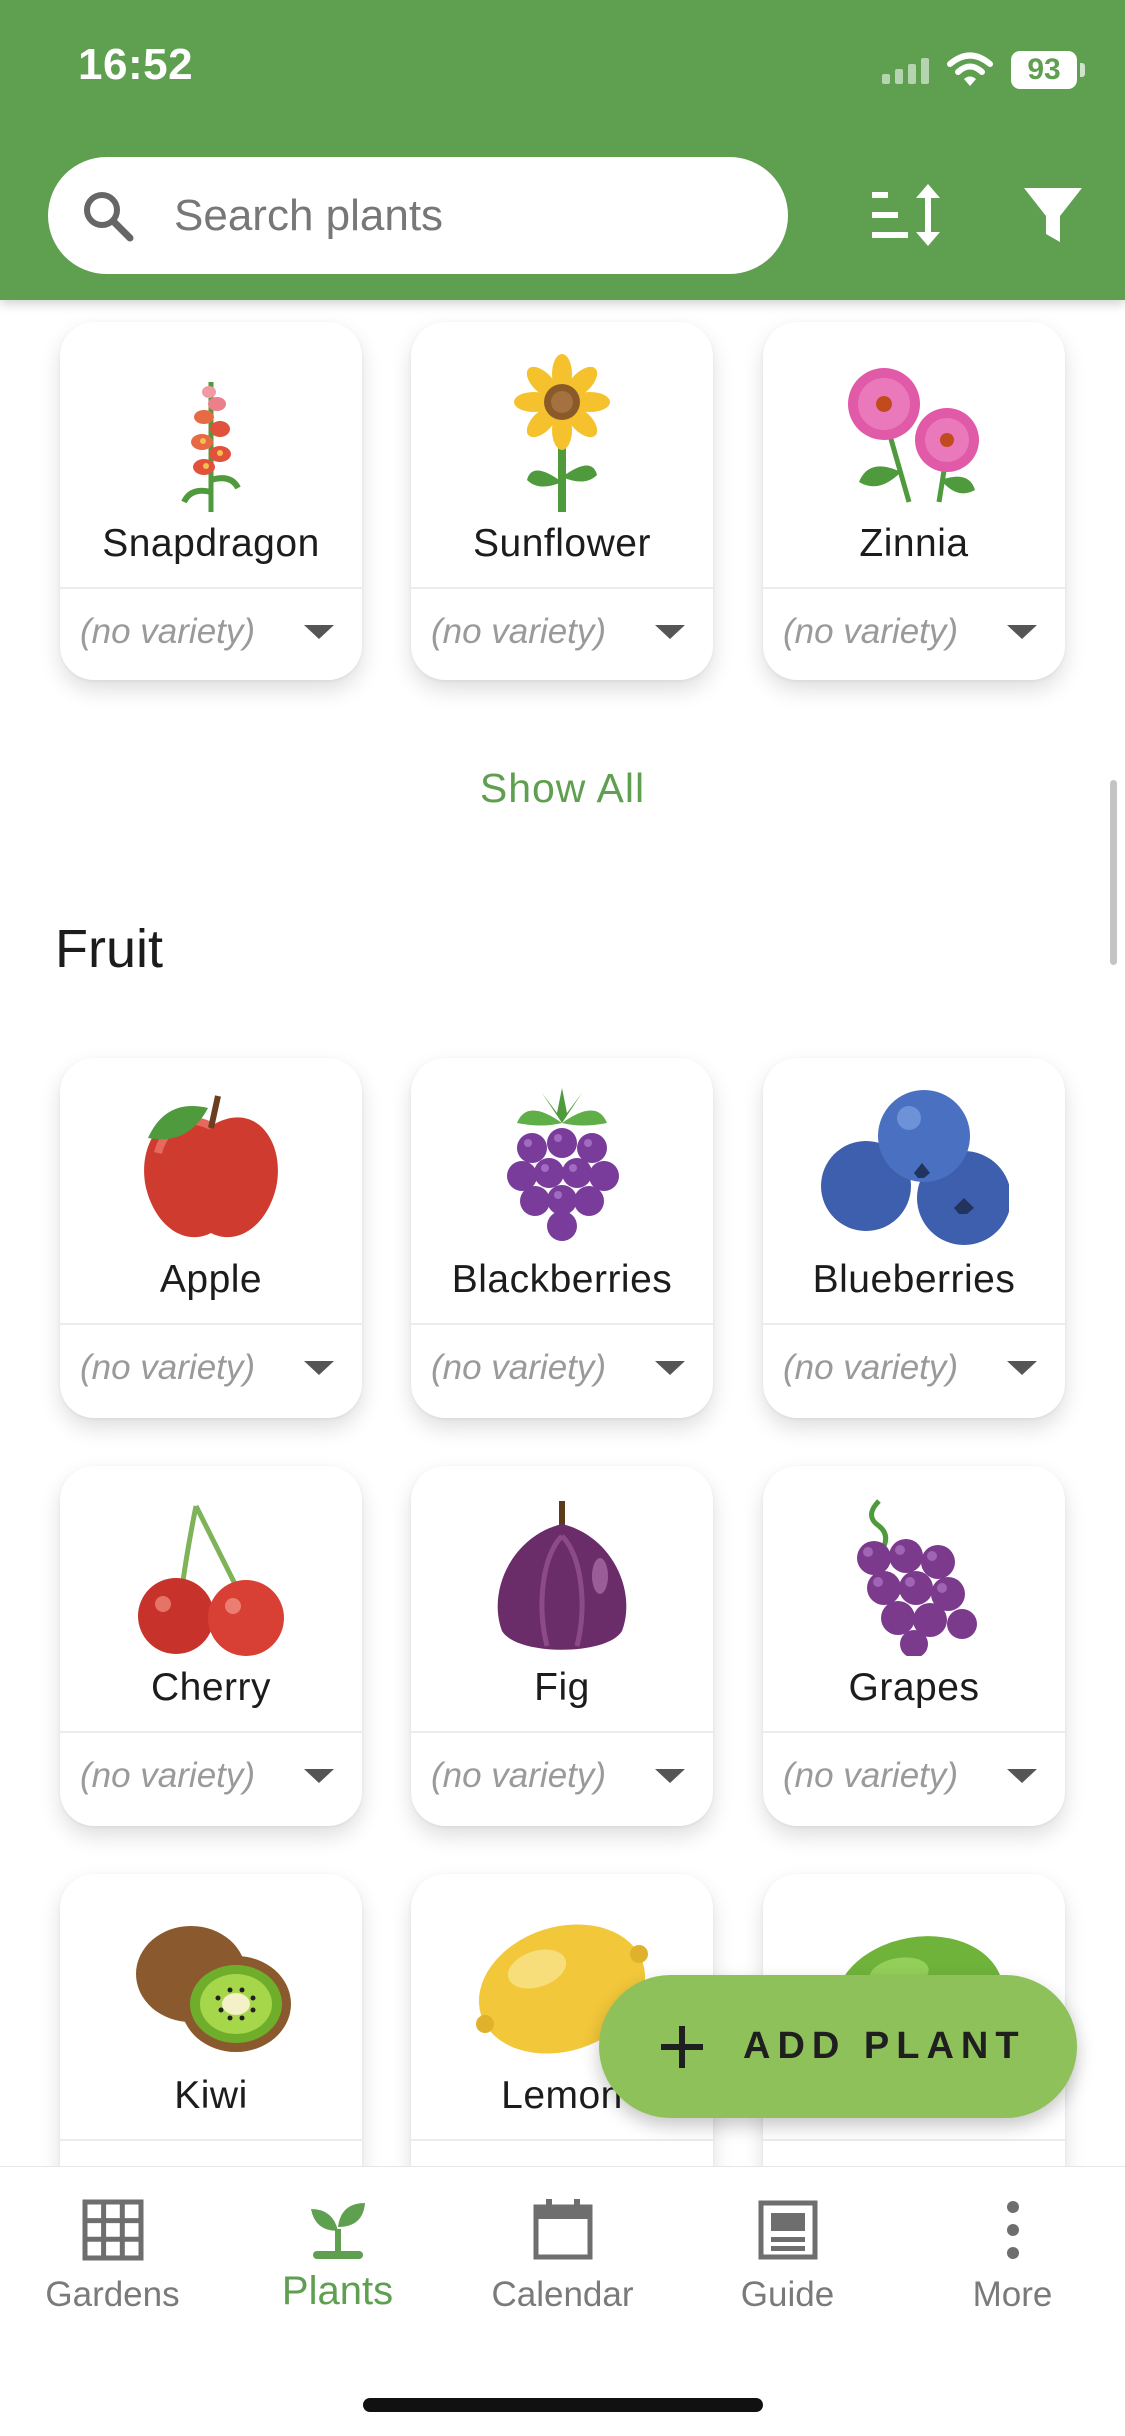 This screenshot has height=2436, width=1125. I want to click on guide-icon, so click(787, 2230).